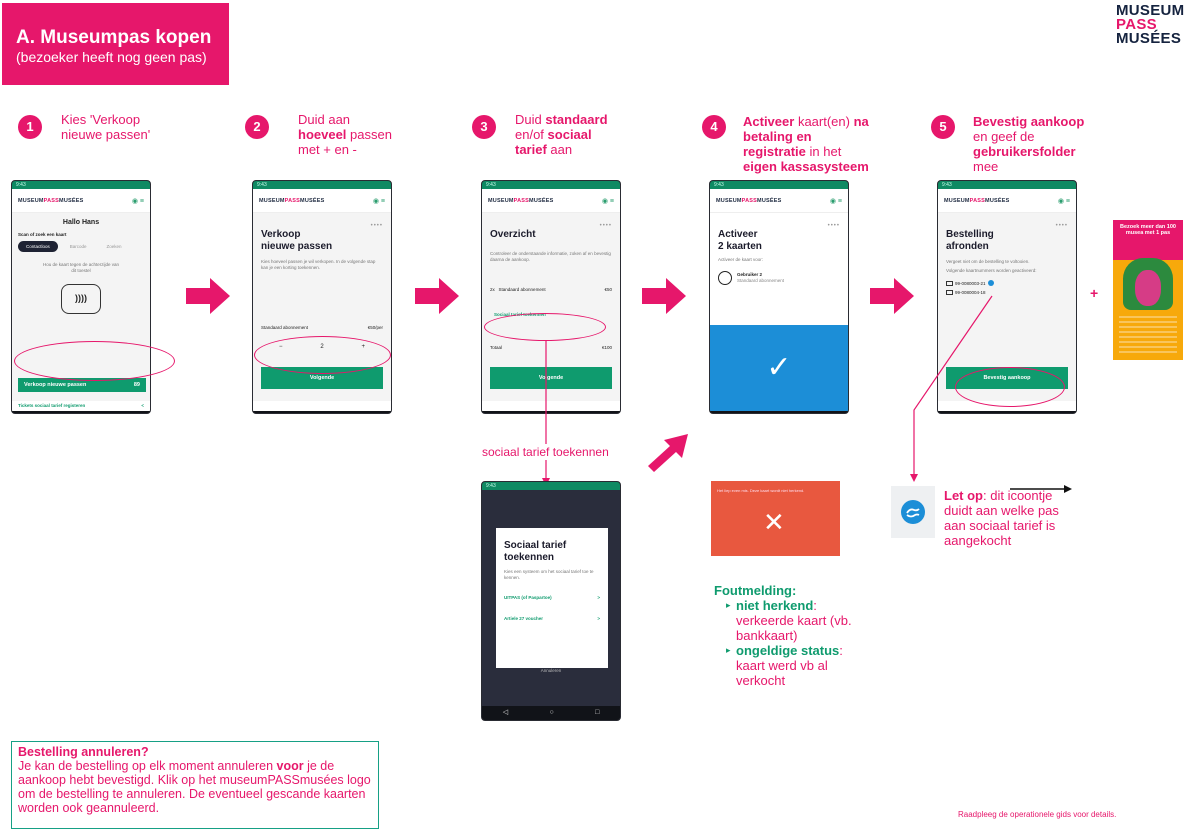 This screenshot has width=1196, height=832. Describe the element at coordinates (111, 57) in the screenshot. I see `page-subtitle: (bezoeker heeft nog geen pas)` at that location.